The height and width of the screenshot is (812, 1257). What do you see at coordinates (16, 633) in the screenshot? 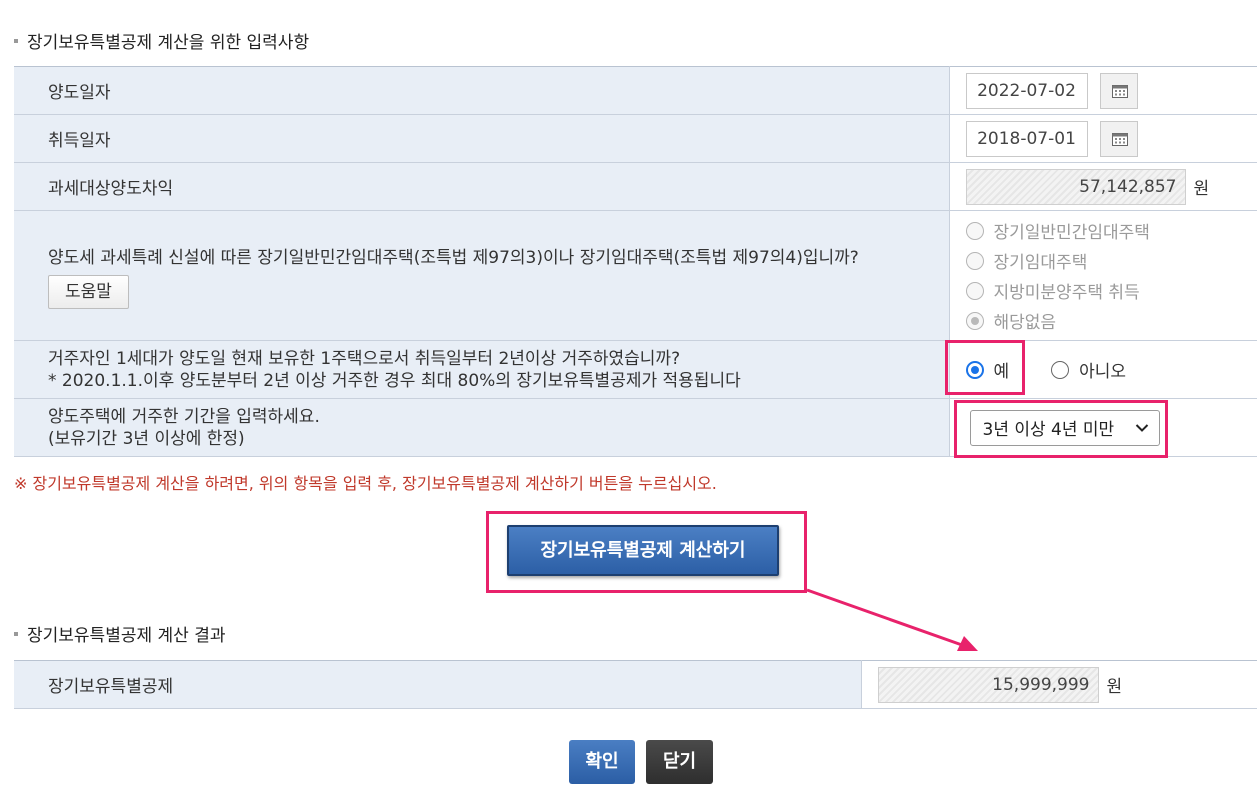
I see `title-bullet` at bounding box center [16, 633].